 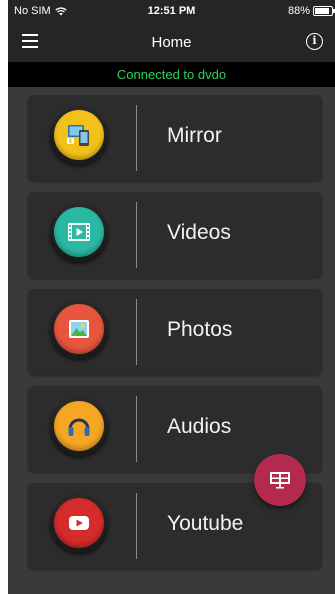 I want to click on menu-item-mirror: t Mirror, so click(x=175, y=138).